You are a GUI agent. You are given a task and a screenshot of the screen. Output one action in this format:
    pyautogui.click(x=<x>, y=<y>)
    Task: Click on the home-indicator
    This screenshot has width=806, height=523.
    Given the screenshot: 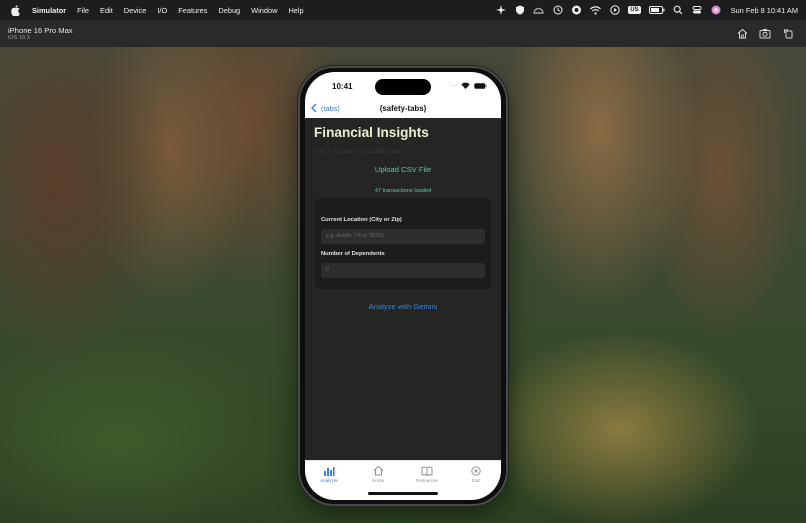 What is the action you would take?
    pyautogui.click(x=403, y=493)
    